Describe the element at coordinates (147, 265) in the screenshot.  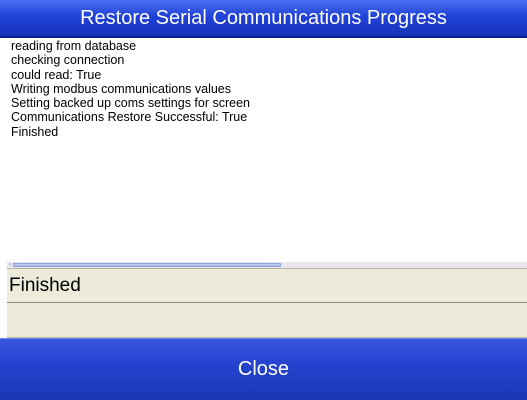
I see `scrollbar-thumb` at that location.